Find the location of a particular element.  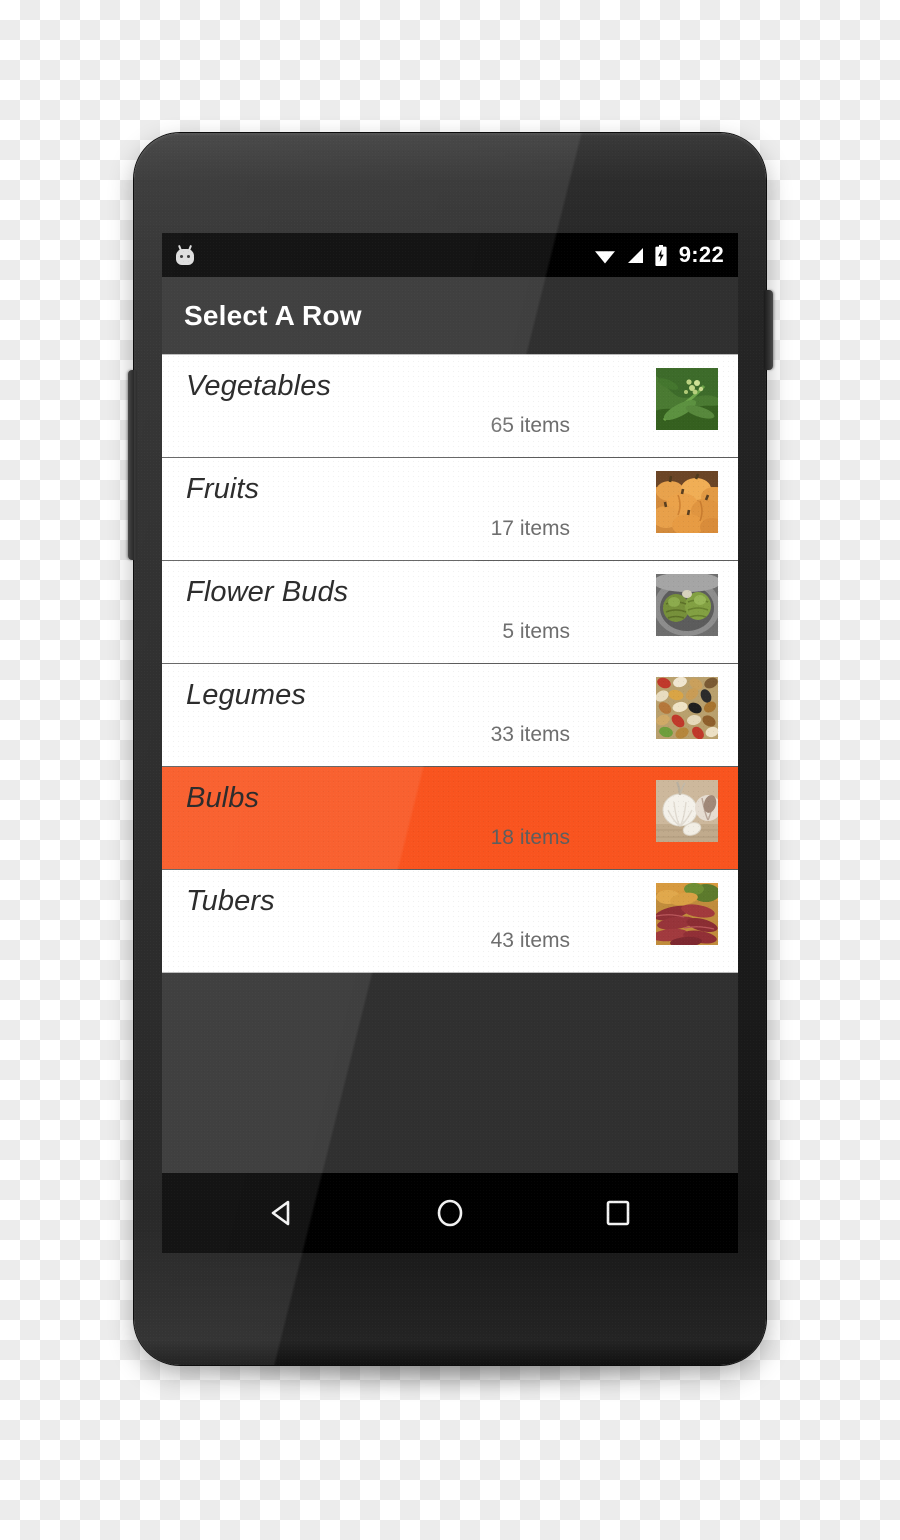

action-bar: Select A Row is located at coordinates (450, 315).